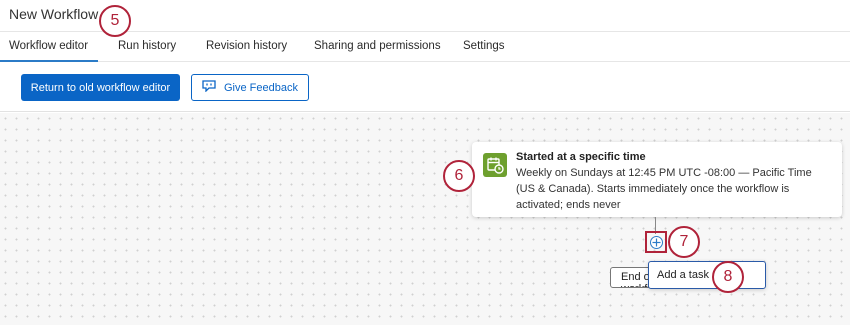  I want to click on tab-settings: Settings, so click(484, 46).